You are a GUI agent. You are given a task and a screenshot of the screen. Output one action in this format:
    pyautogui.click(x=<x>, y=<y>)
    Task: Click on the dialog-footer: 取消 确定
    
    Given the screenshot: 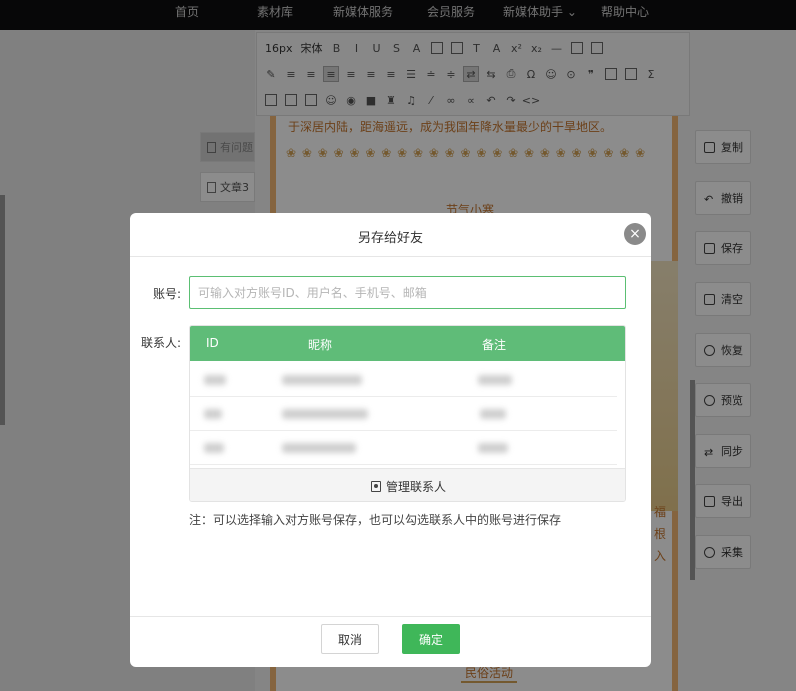 What is the action you would take?
    pyautogui.click(x=390, y=641)
    